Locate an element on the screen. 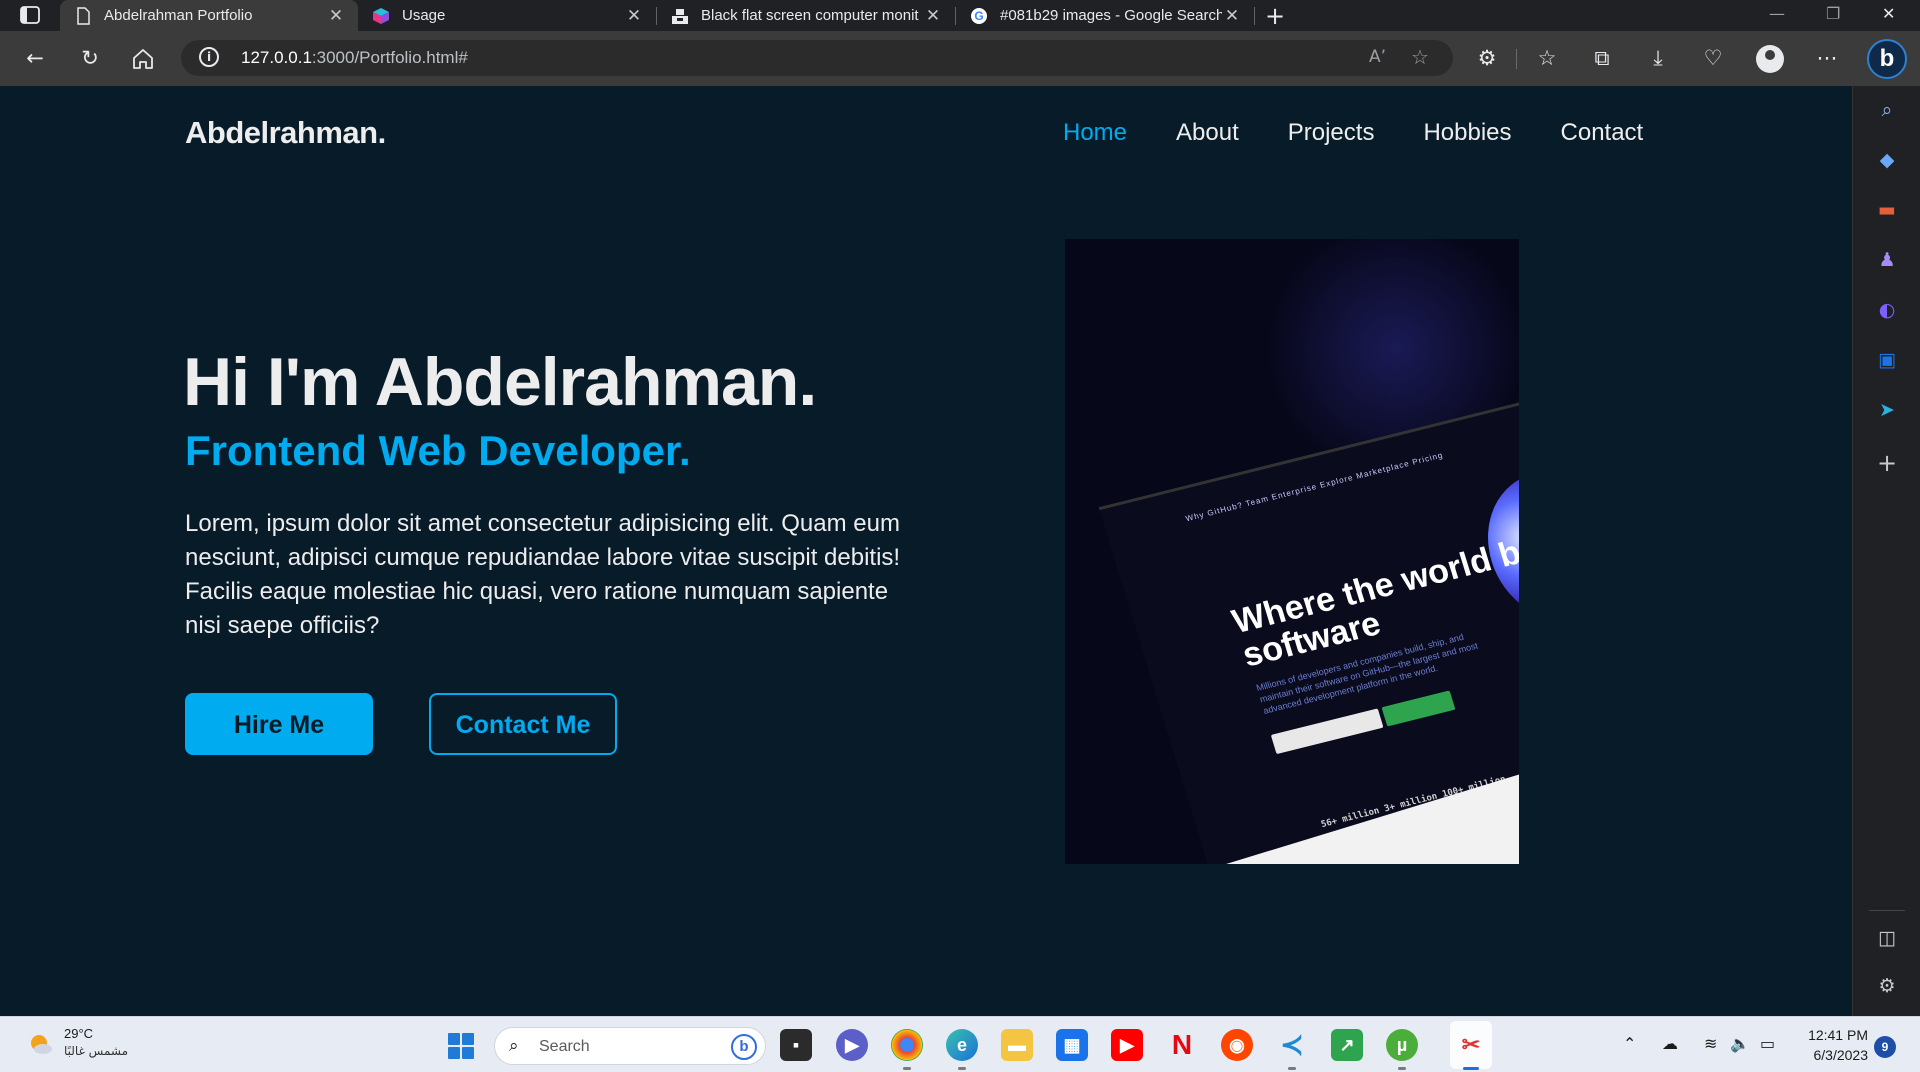 This screenshot has width=1920, height=1072. site-info-icon: i is located at coordinates (209, 57).